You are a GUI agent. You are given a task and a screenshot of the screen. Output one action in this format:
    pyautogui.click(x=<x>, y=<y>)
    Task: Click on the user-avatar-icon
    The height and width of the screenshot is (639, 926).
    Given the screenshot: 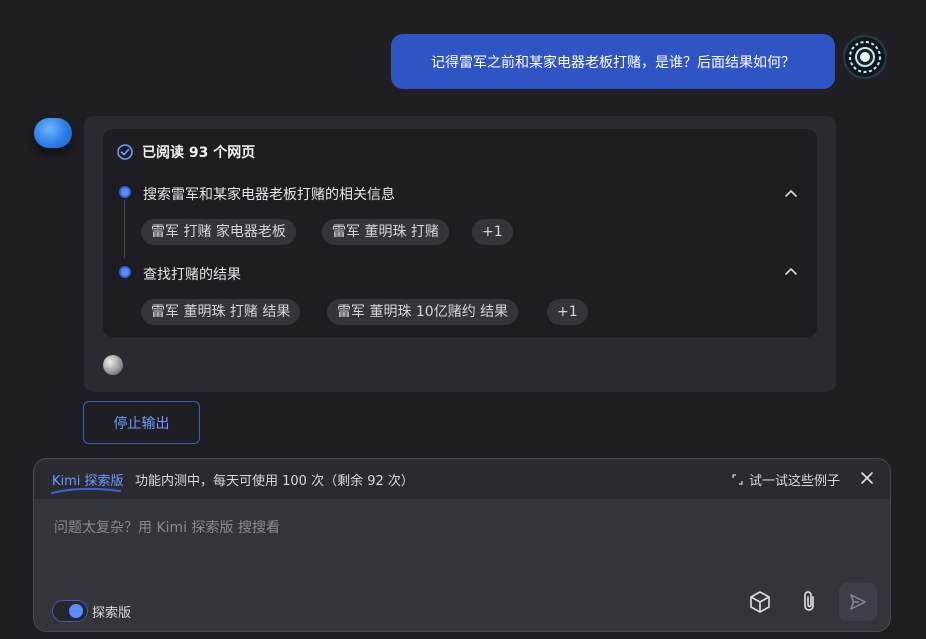 What is the action you would take?
    pyautogui.click(x=865, y=57)
    